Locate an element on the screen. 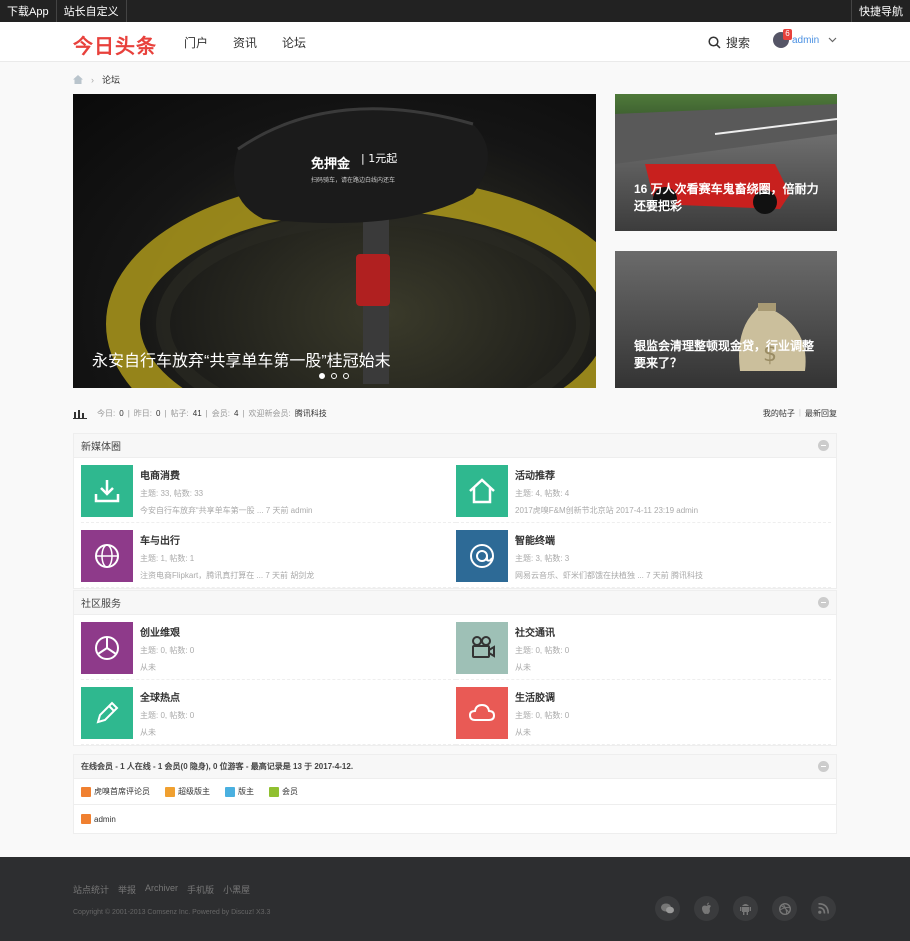 The height and width of the screenshot is (941, 910). forum-name: 智能终端 is located at coordinates (609, 539).